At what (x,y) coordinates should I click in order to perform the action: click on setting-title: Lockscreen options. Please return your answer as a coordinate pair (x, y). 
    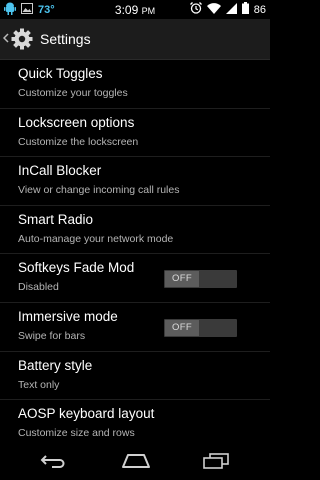
    Looking at the image, I should click on (76, 122).